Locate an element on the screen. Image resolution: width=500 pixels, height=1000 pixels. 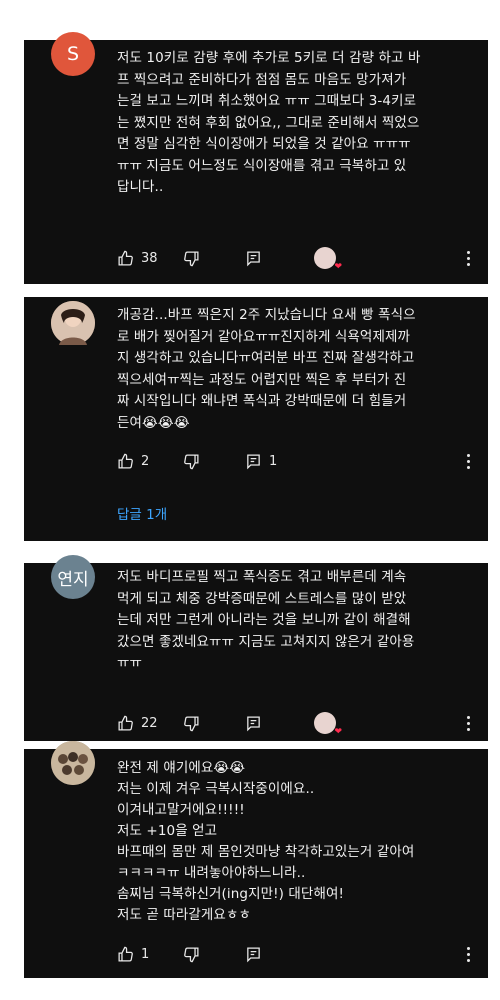
like-count: 38 is located at coordinates (149, 258).